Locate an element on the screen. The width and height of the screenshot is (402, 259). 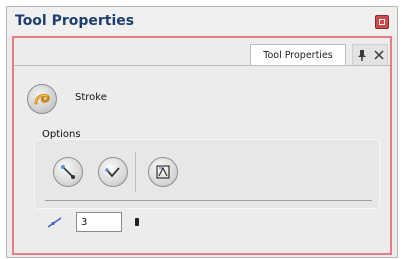
title-bar: Tool Properties is located at coordinates (202, 21).